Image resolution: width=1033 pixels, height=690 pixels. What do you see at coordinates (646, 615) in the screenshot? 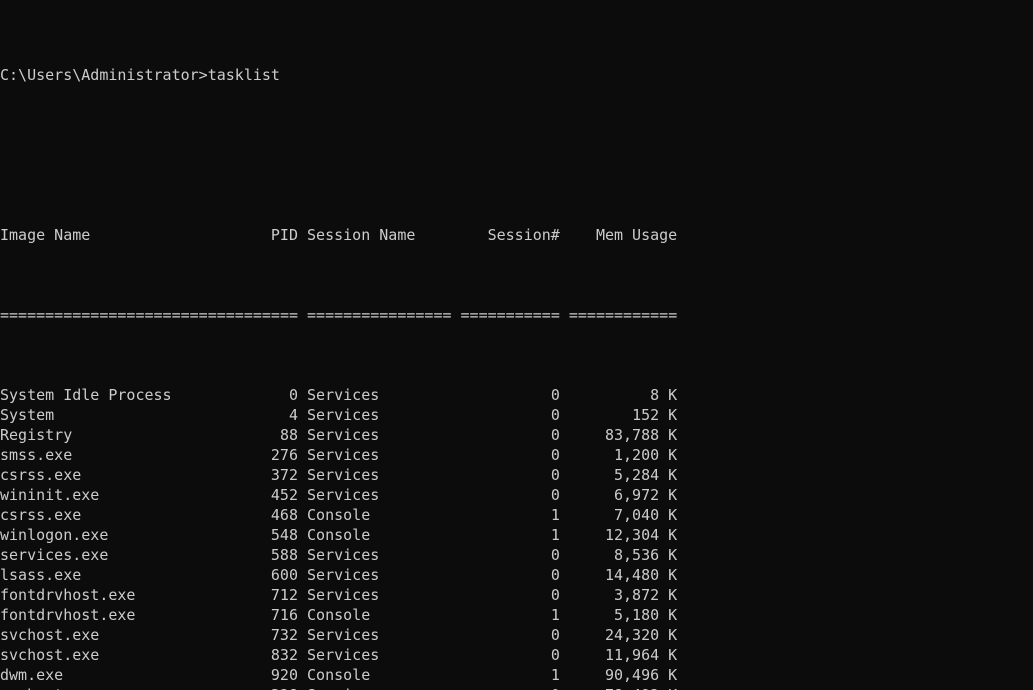
I see `cell-mem-usage: 5,180 K` at bounding box center [646, 615].